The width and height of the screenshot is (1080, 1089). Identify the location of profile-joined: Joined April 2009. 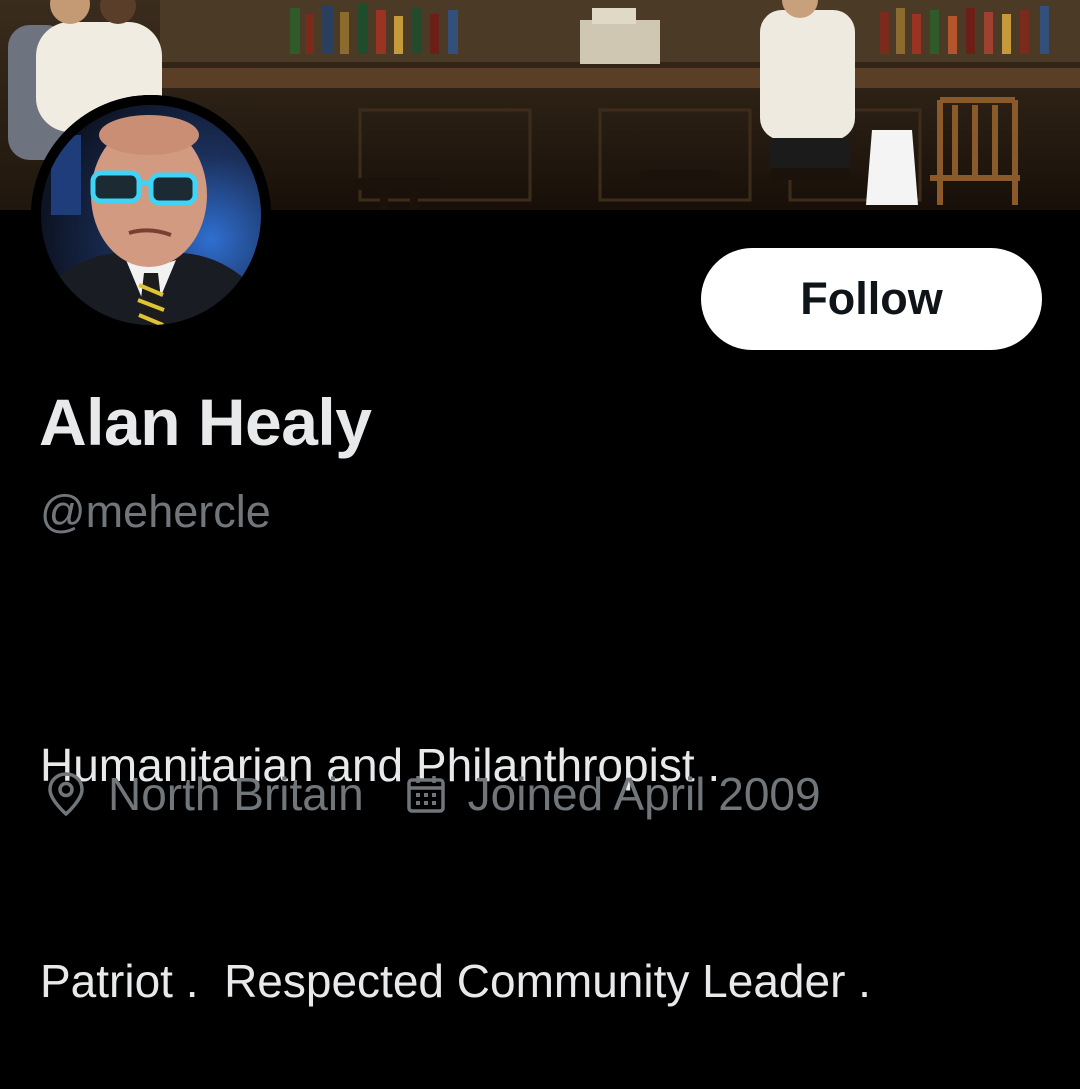
(612, 794).